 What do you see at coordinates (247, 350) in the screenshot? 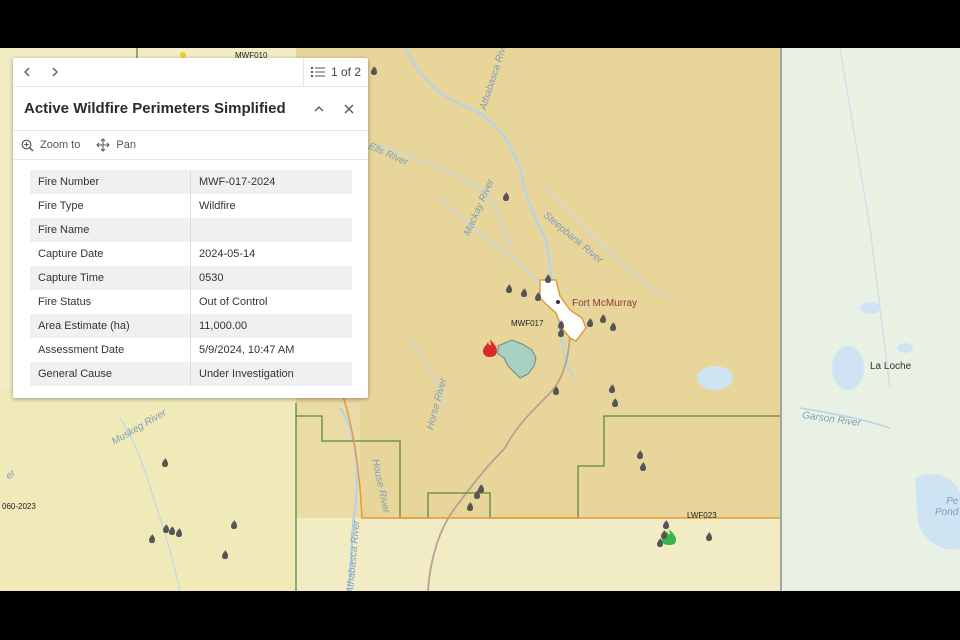
I see `field-value: 5/9/2024, 10:47 AM` at bounding box center [247, 350].